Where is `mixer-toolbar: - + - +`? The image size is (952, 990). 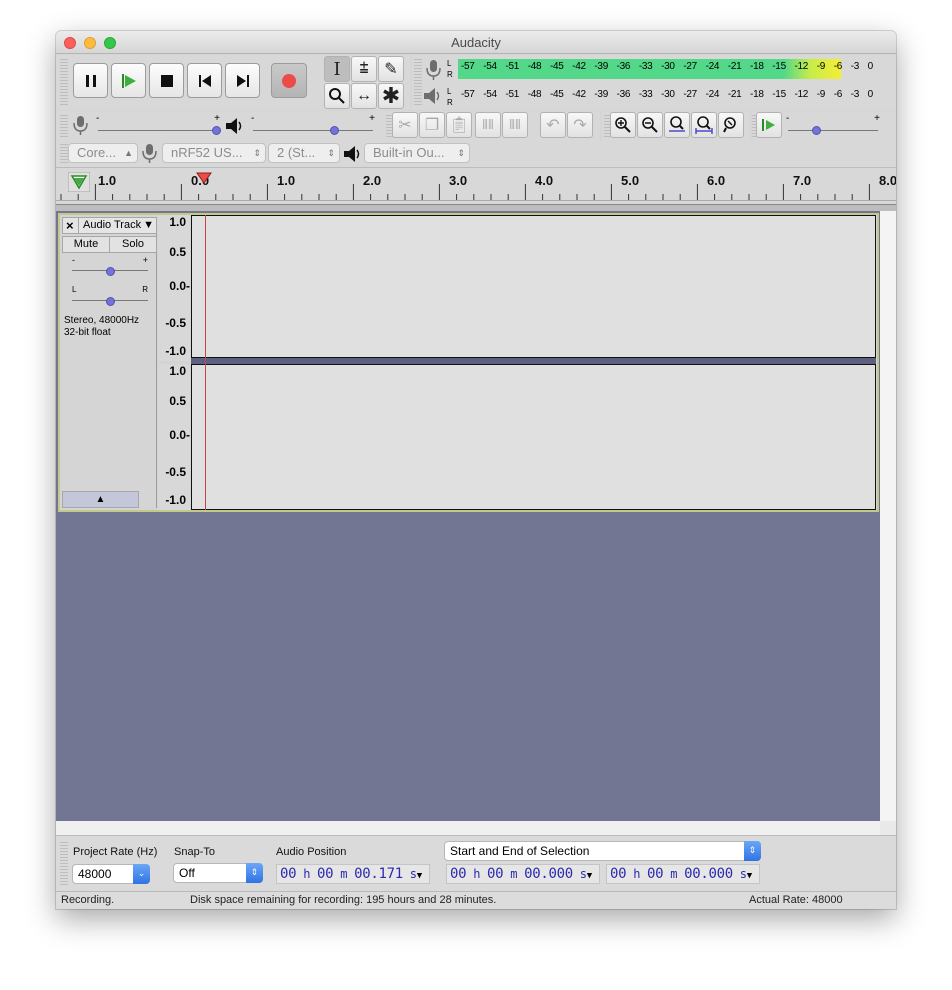
mixer-toolbar: - + - + is located at coordinates (220, 126).